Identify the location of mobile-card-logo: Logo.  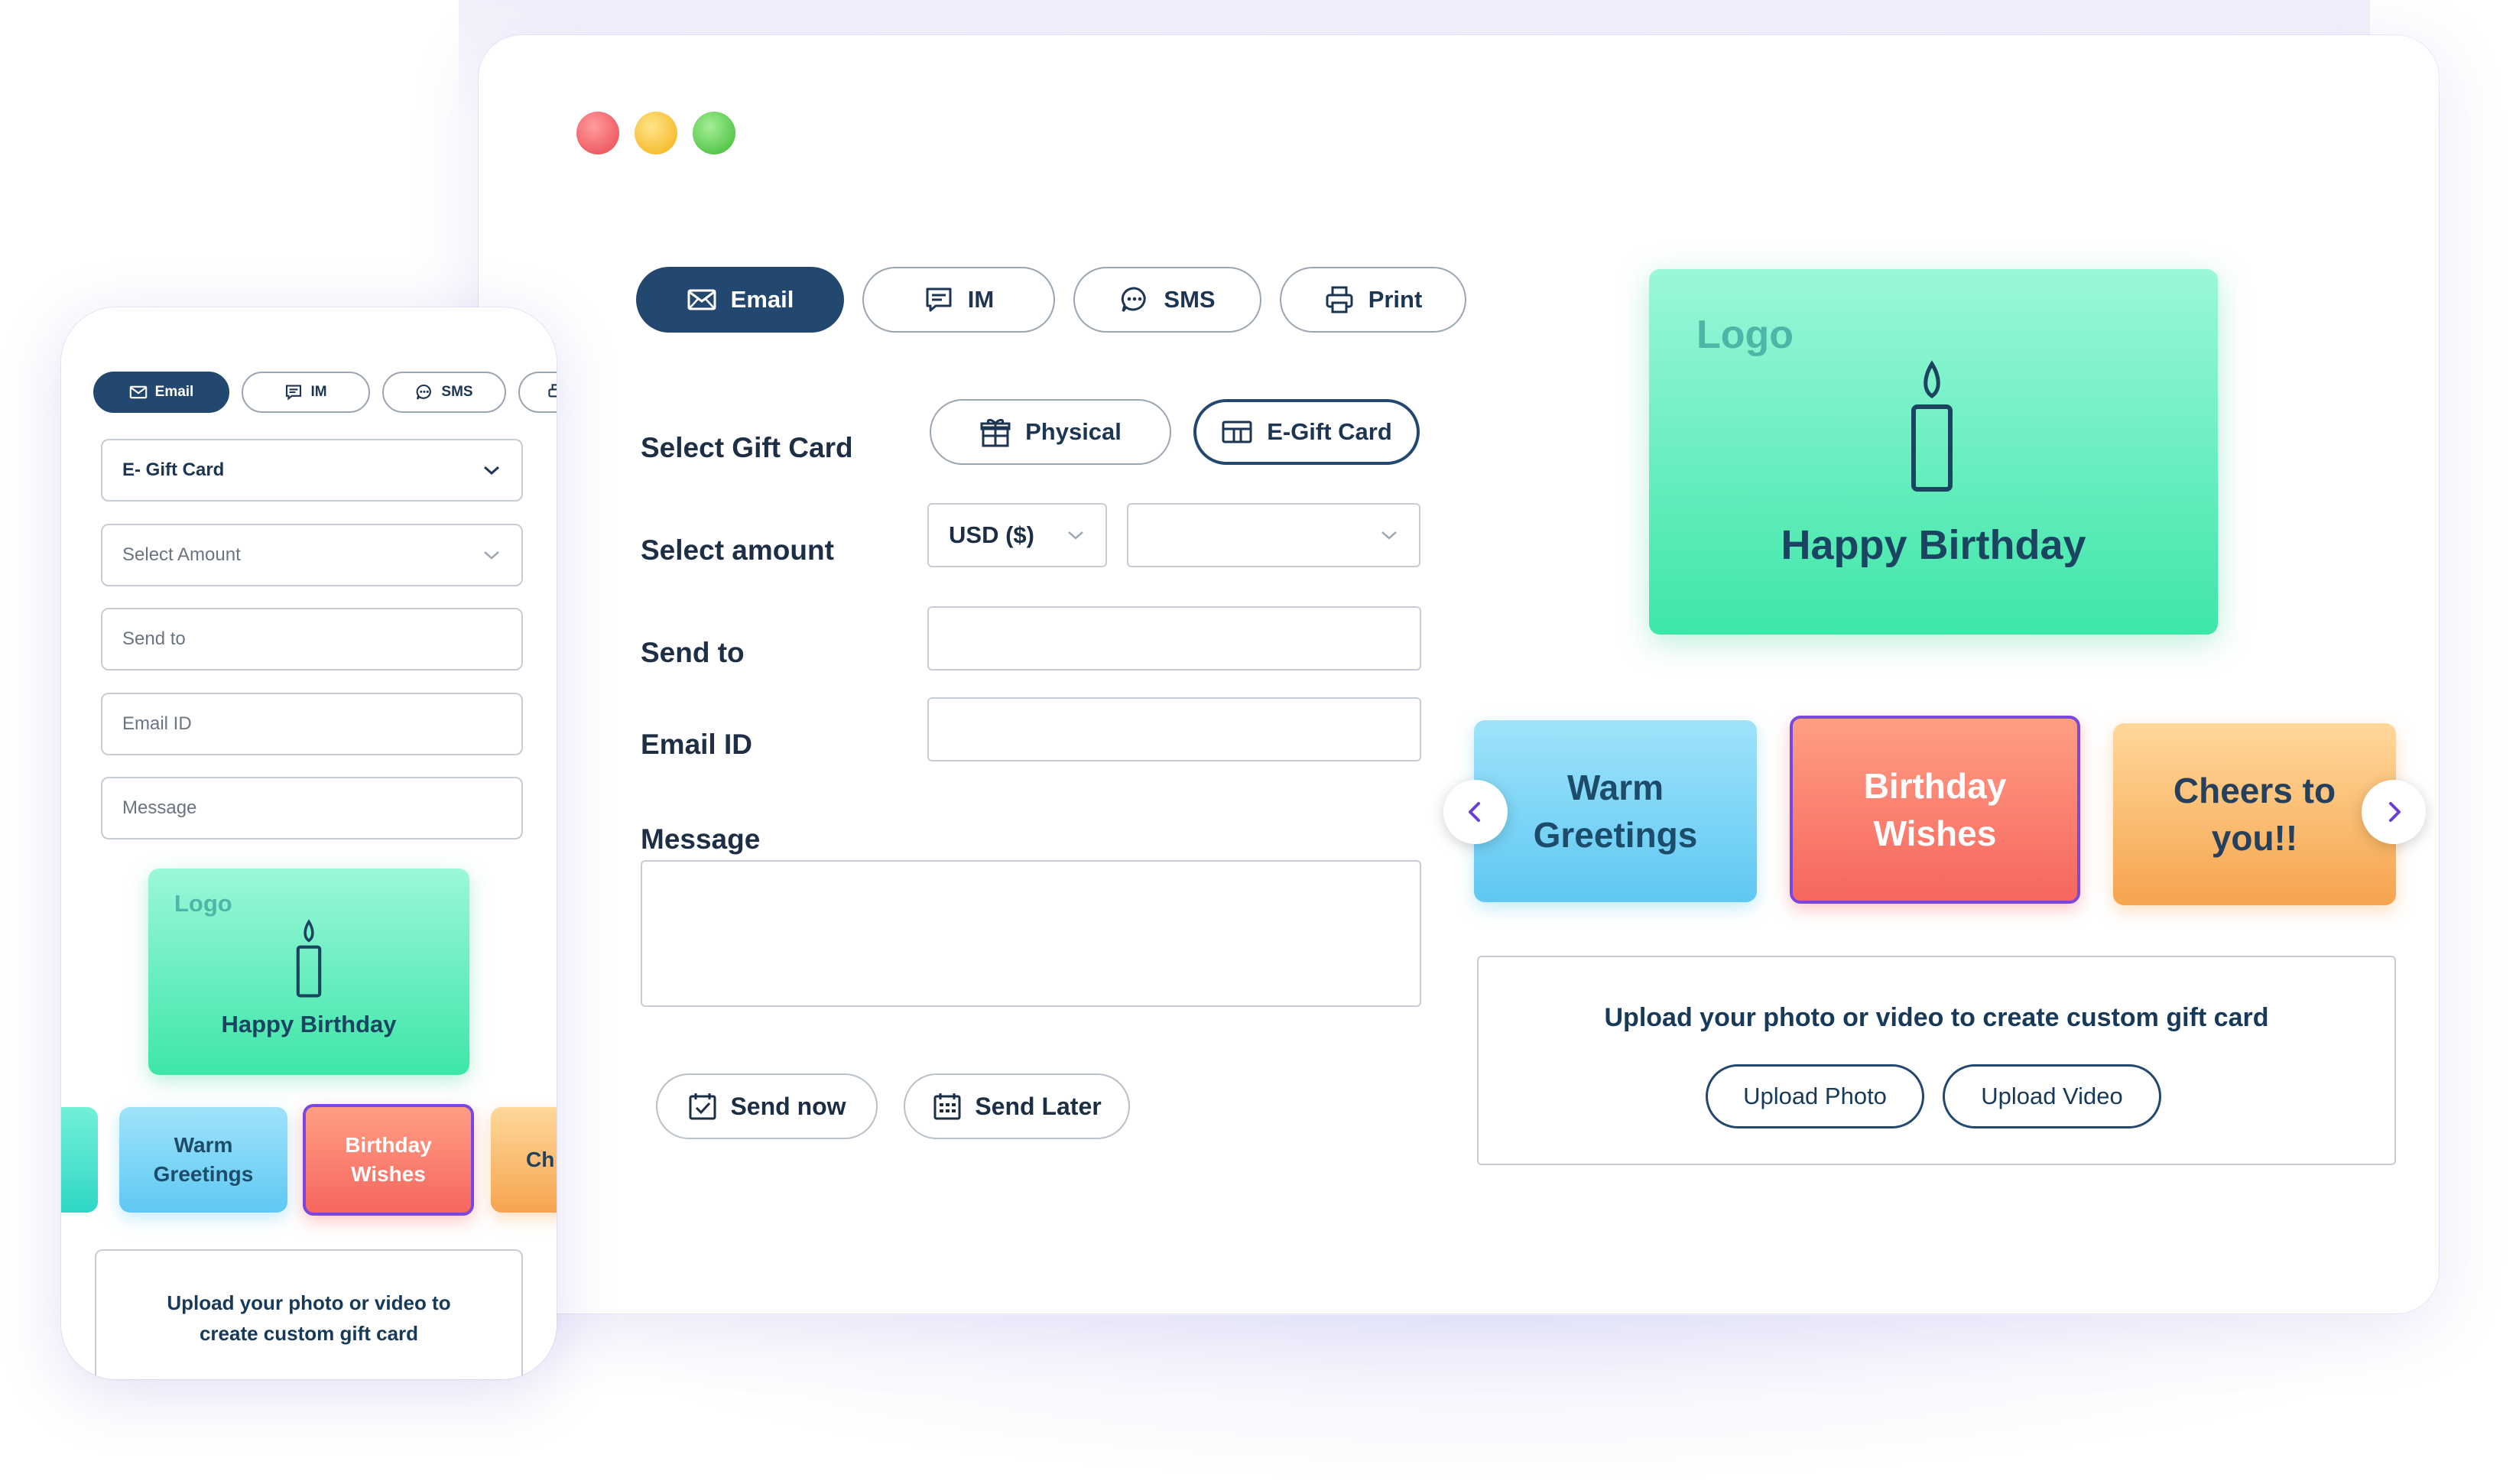
(203, 904).